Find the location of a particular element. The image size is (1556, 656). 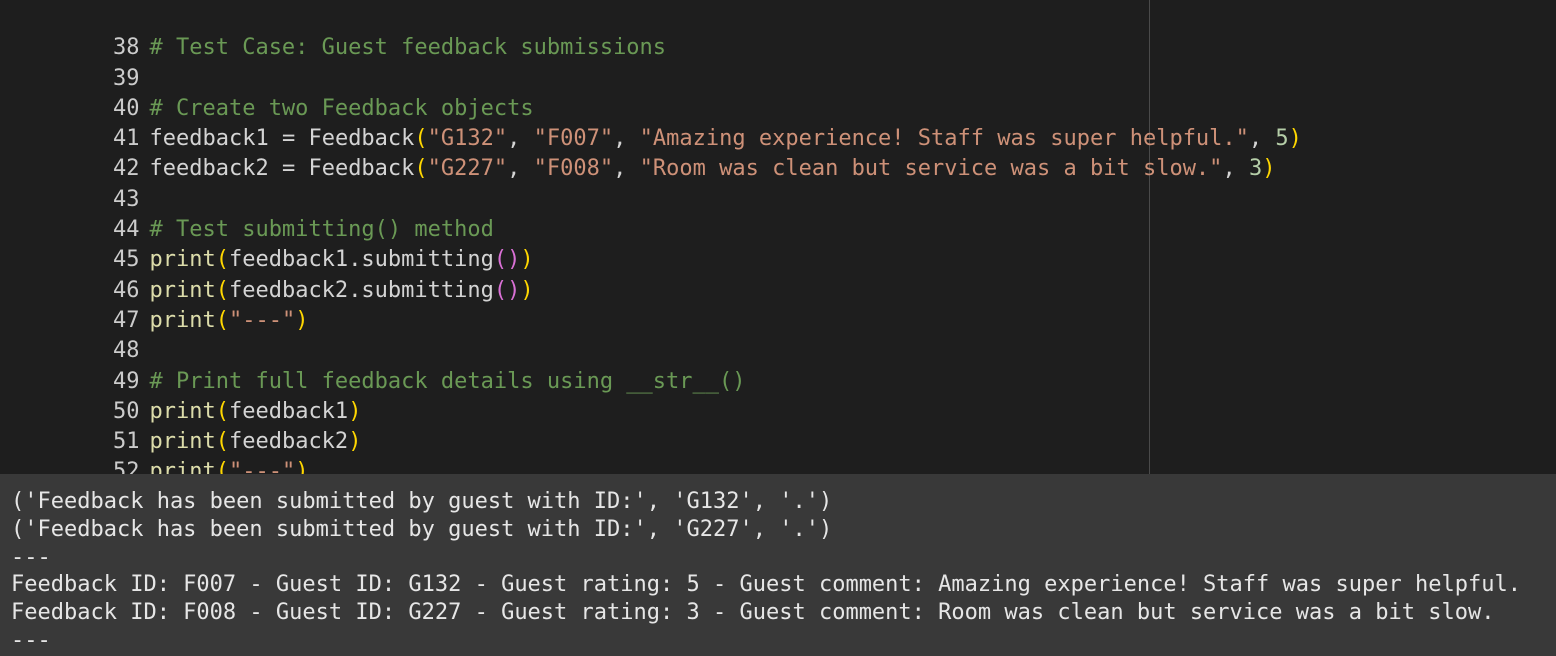

line-number: 43 is located at coordinates (126, 199).